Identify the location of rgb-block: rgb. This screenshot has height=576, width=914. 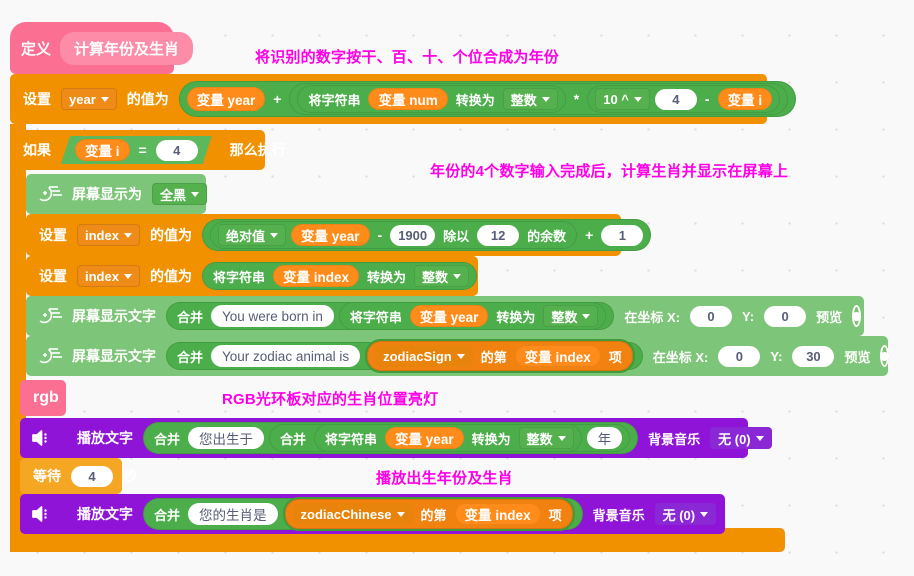
(43, 398).